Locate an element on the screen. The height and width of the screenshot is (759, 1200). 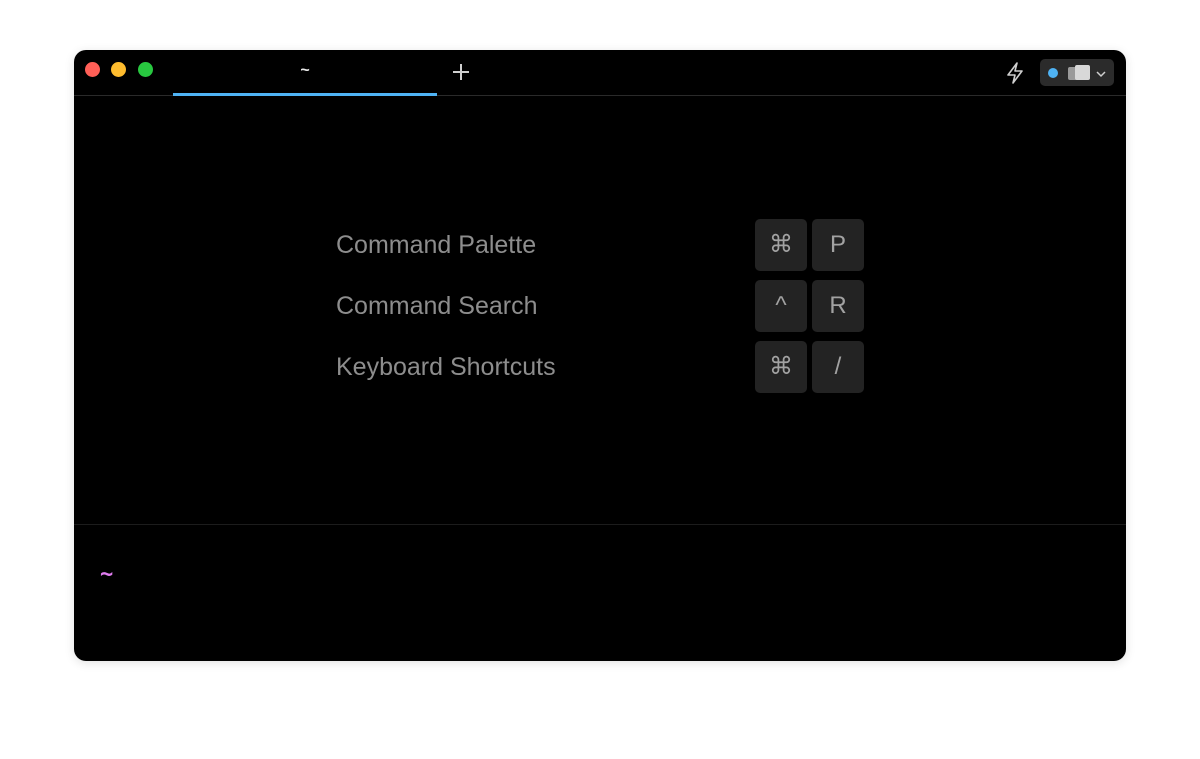
shortcut-label-command-palette: Command Palette is located at coordinates (436, 245).